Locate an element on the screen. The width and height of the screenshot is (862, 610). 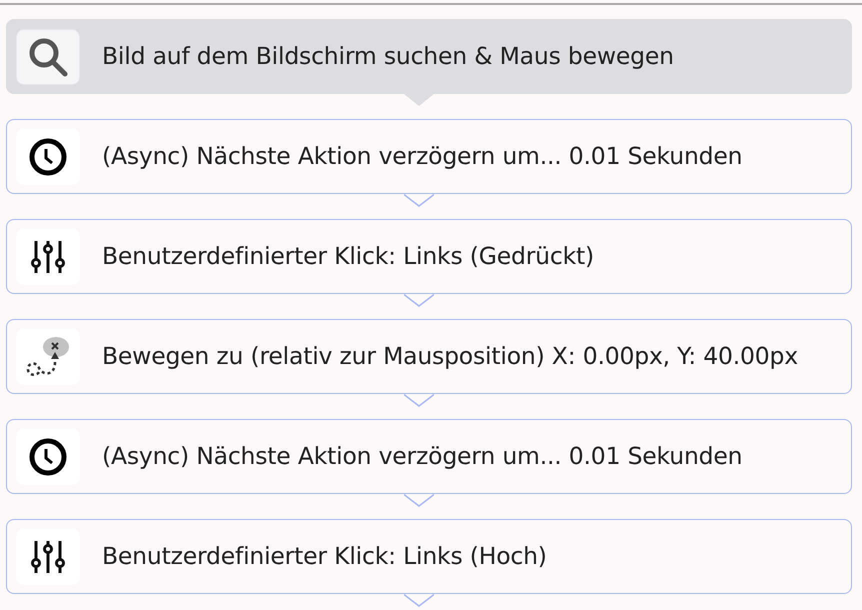
step-label: Benutzerdefinierter Klick: Links (Gedrückt) is located at coordinates (348, 256).